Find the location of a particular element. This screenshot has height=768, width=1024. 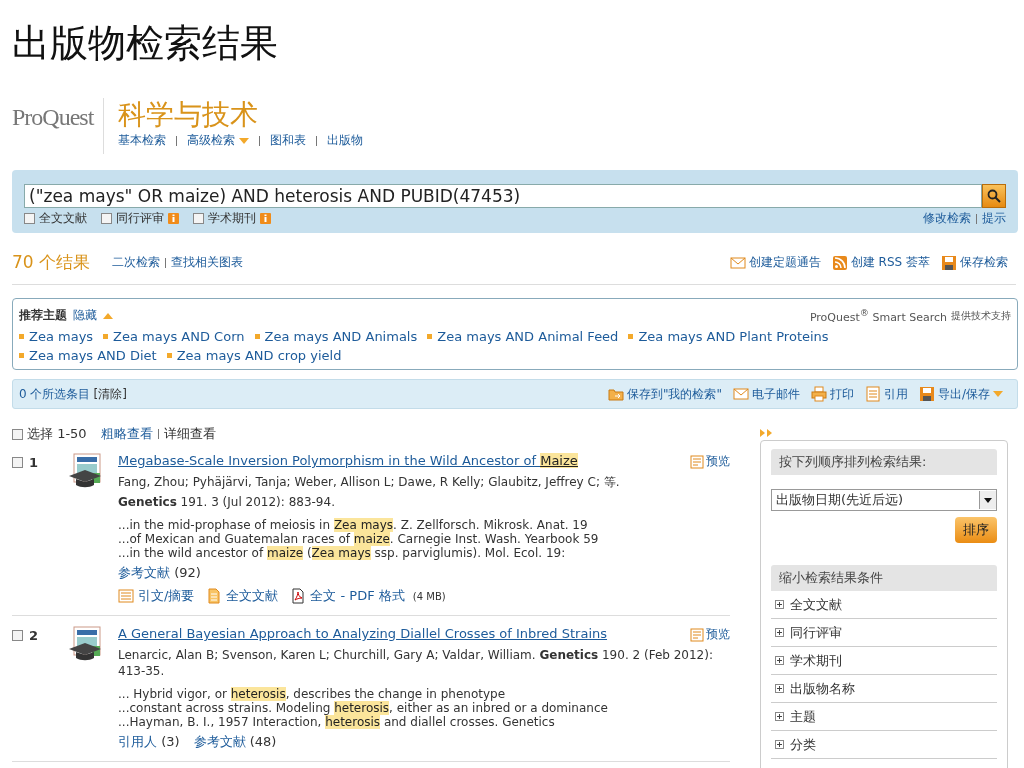

result-count: 70 个结果 is located at coordinates (51, 262).